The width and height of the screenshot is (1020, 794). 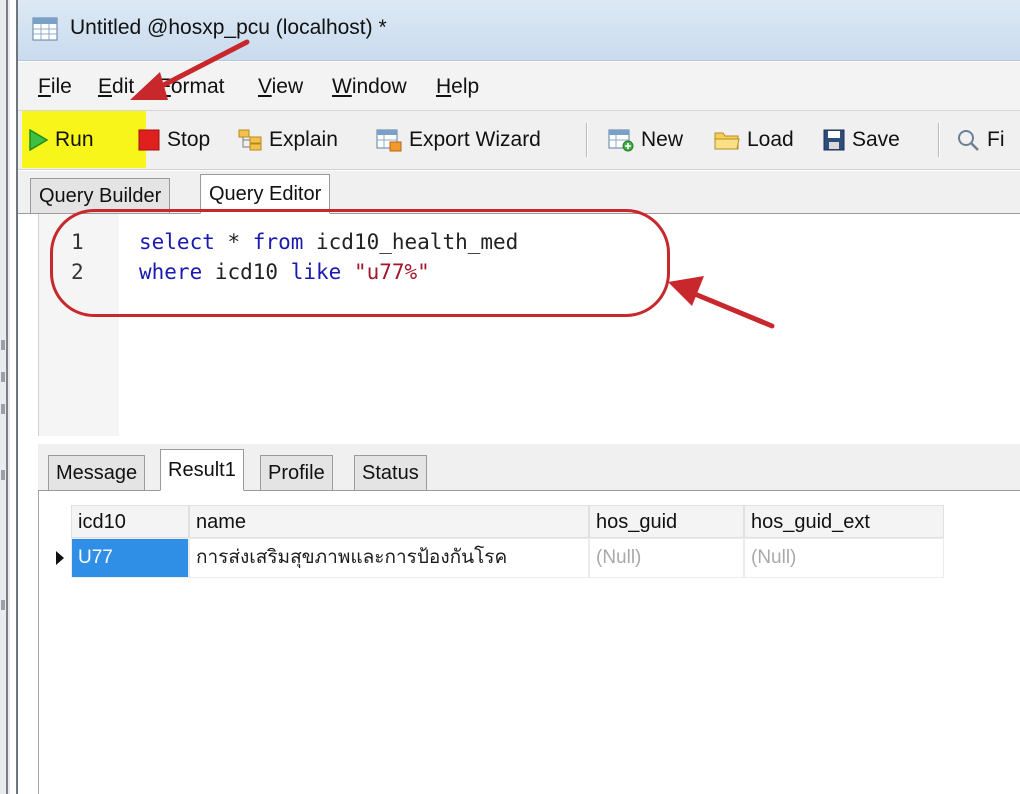 I want to click on menu-edit: Edit, so click(x=116, y=87).